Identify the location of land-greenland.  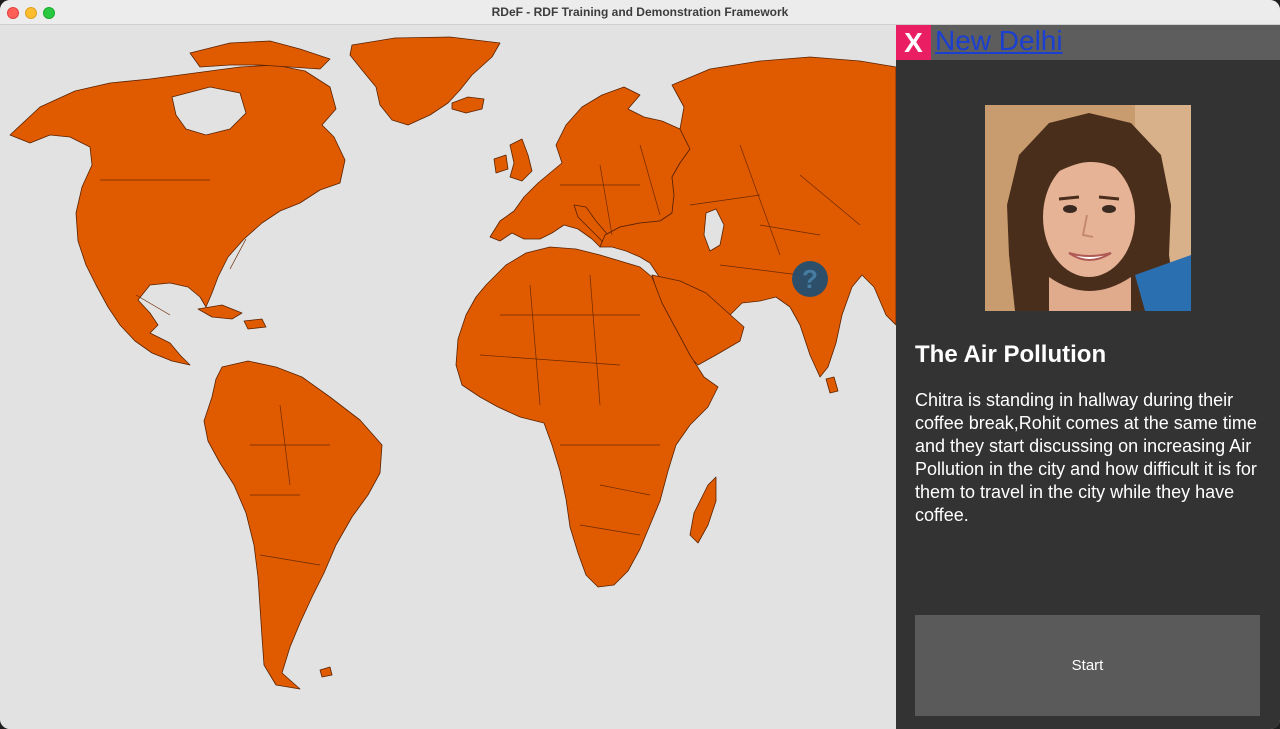
(425, 81).